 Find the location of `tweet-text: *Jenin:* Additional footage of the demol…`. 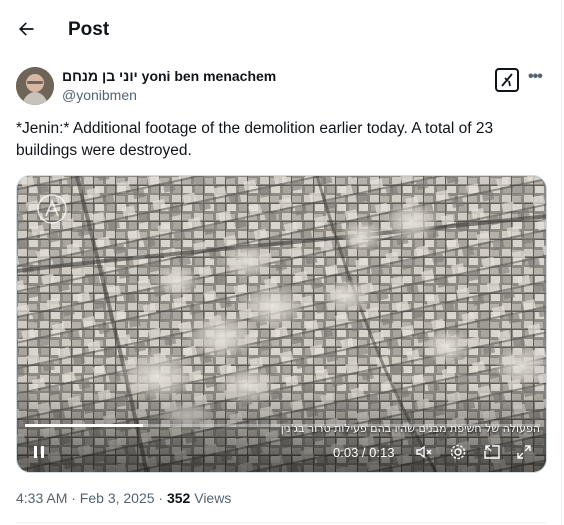

tweet-text: *Jenin:* Additional footage of the demol… is located at coordinates (255, 139).